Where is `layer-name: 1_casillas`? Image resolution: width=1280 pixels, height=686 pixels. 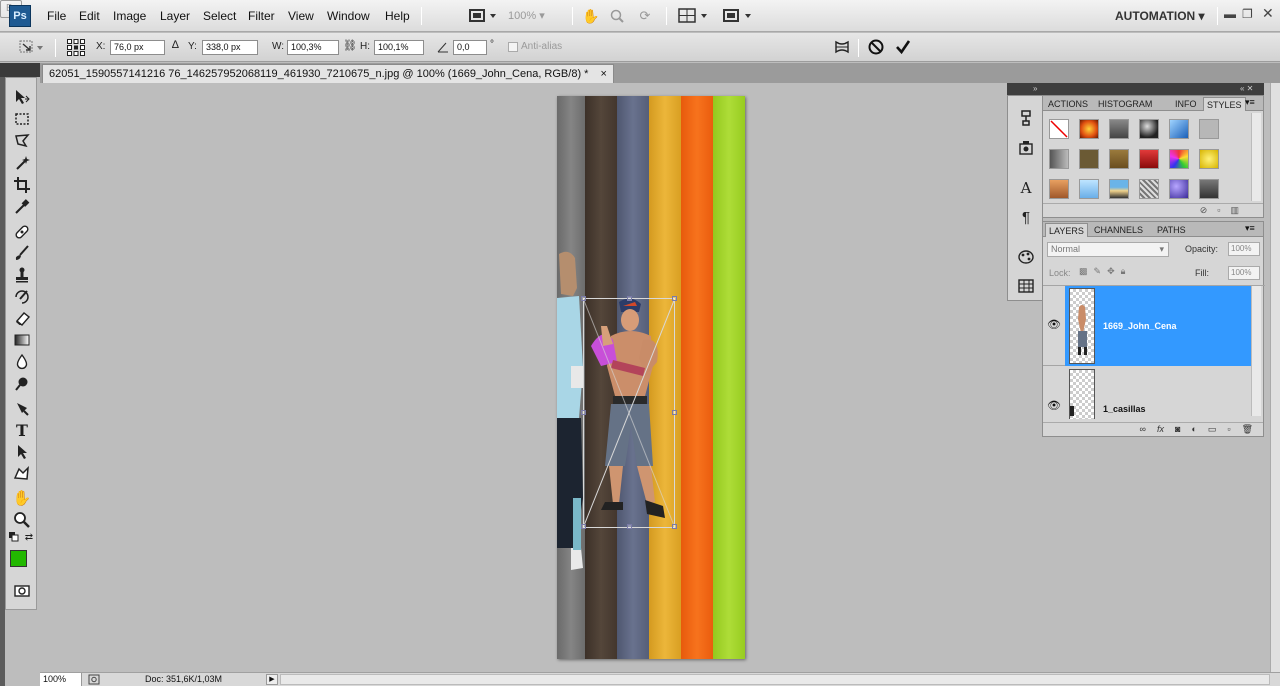 layer-name: 1_casillas is located at coordinates (1124, 409).